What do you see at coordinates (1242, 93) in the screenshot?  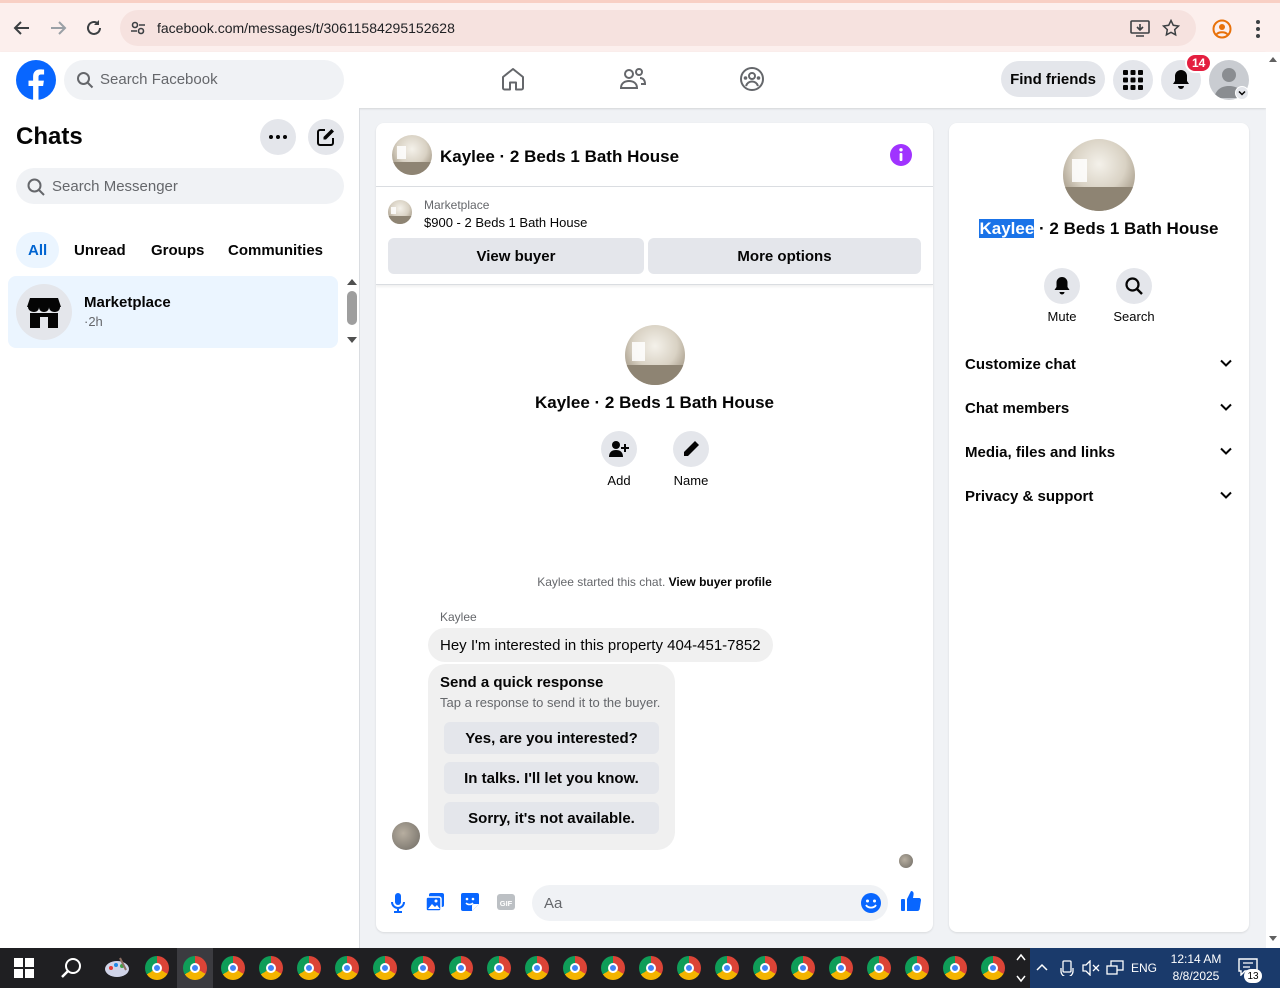 I see `account-menu-chevron` at bounding box center [1242, 93].